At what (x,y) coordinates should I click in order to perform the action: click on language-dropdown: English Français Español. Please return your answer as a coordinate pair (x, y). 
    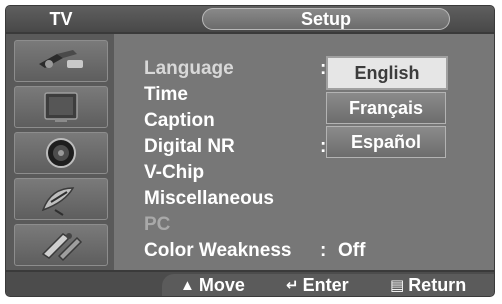
    Looking at the image, I should click on (387, 109).